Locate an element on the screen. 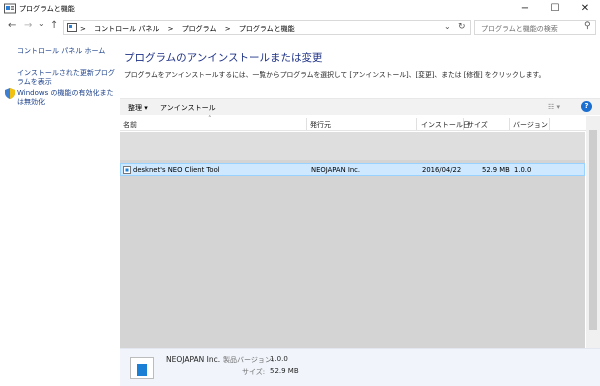 Image resolution: width=600 pixels, height=386 pixels. breadcrumb-programs: プログラム is located at coordinates (199, 29).